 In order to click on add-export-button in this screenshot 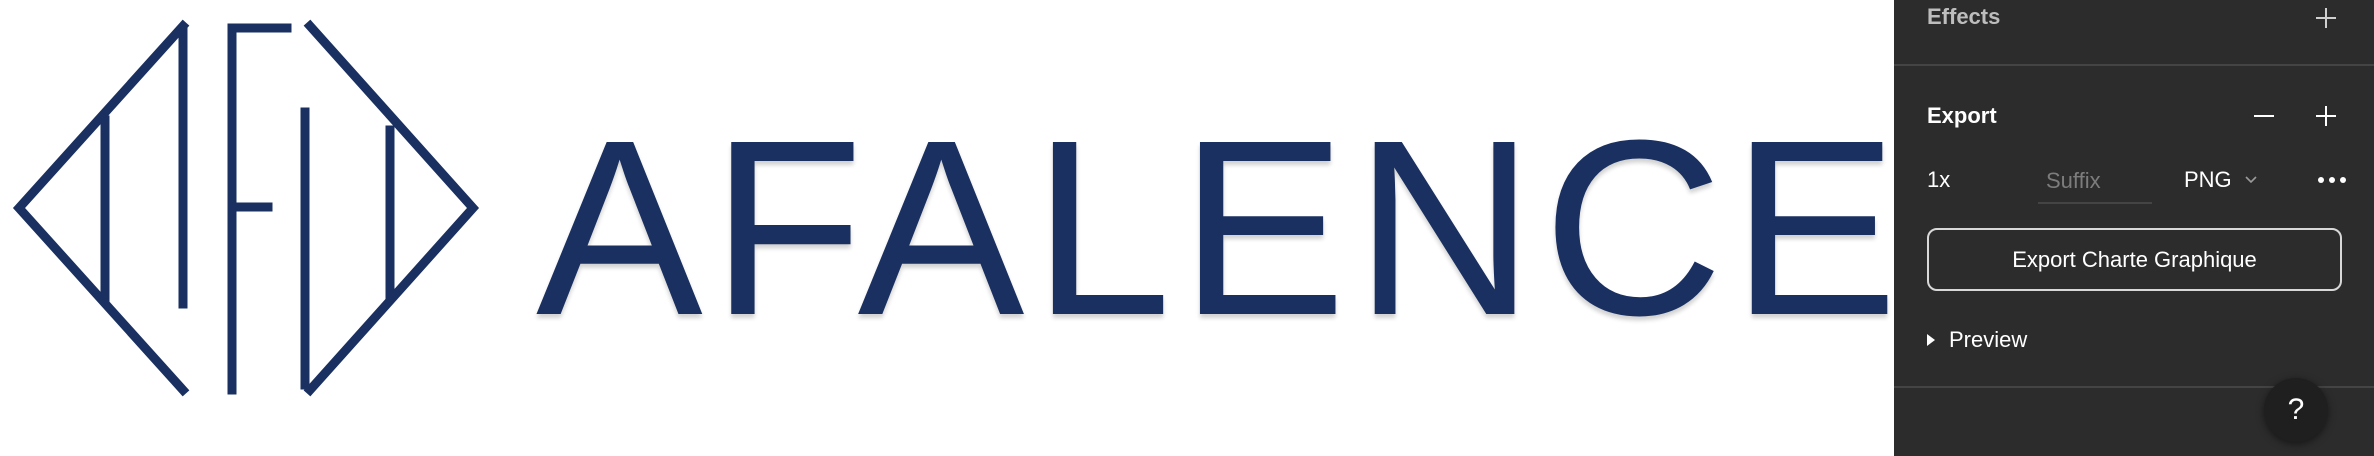, I will do `click(2326, 116)`.